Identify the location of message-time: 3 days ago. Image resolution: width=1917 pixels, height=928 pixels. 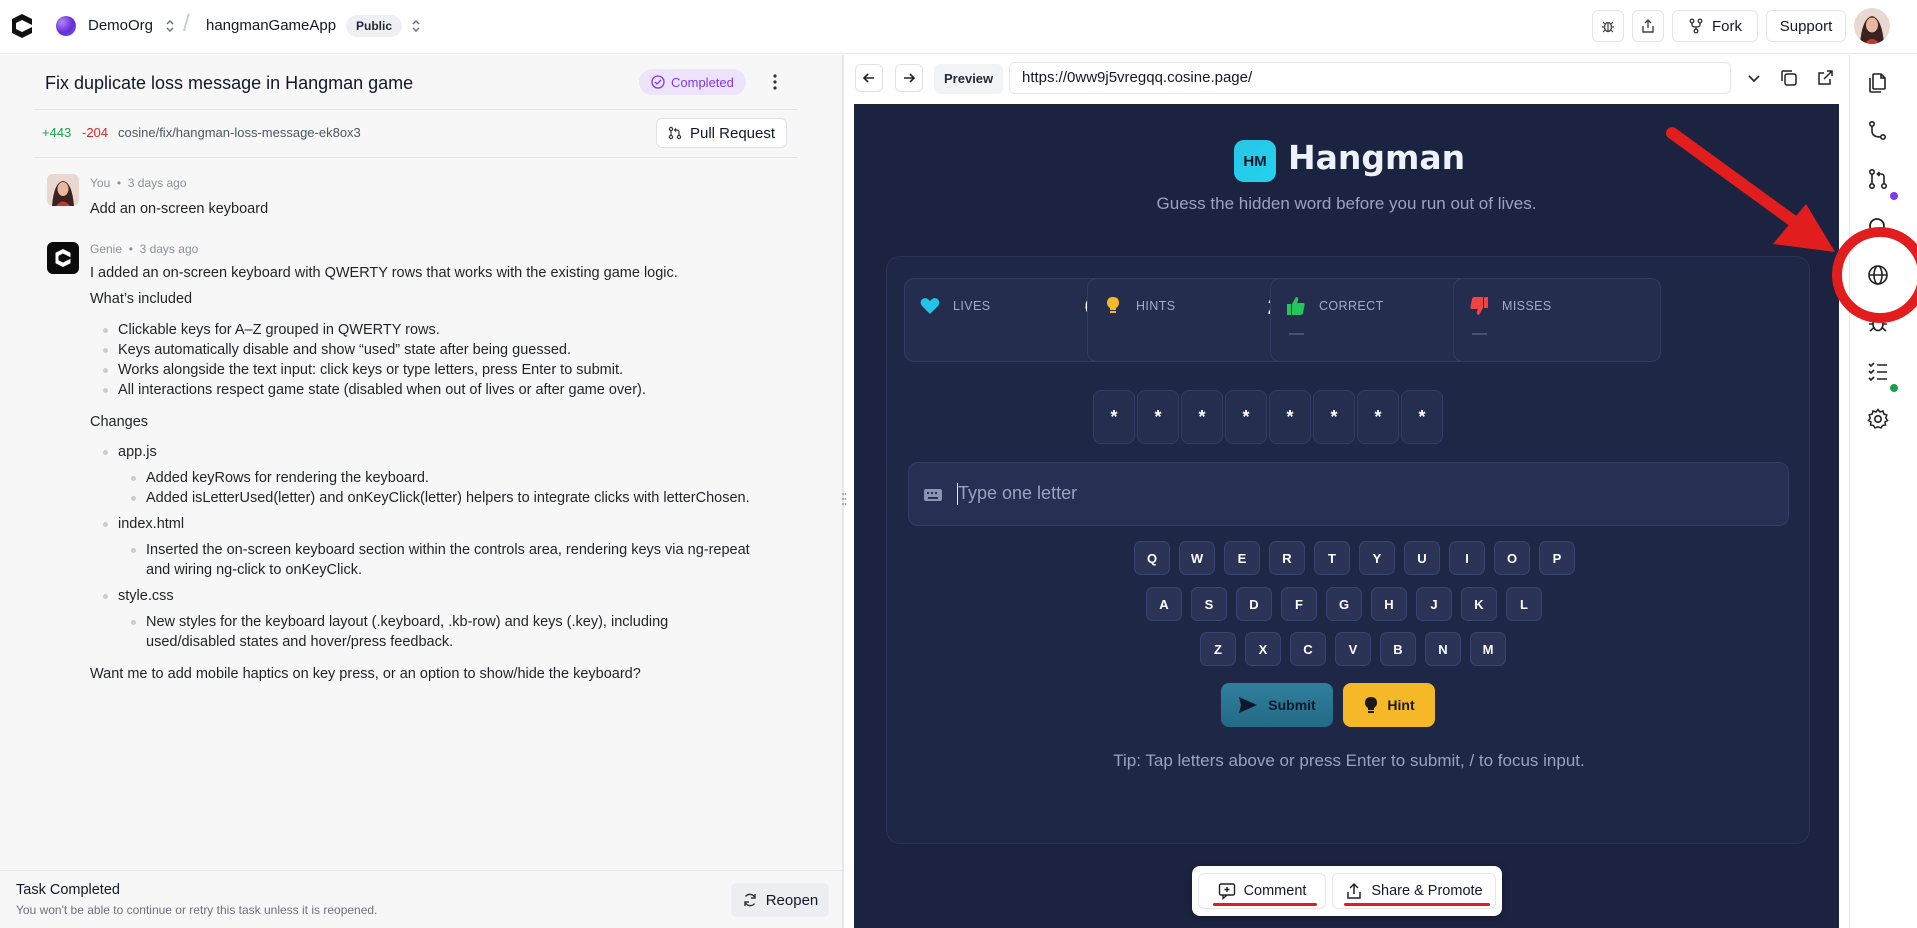
(169, 249).